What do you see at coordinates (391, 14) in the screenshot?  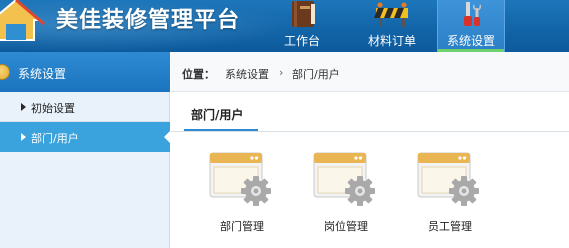 I see `construction-barrier-icon` at bounding box center [391, 14].